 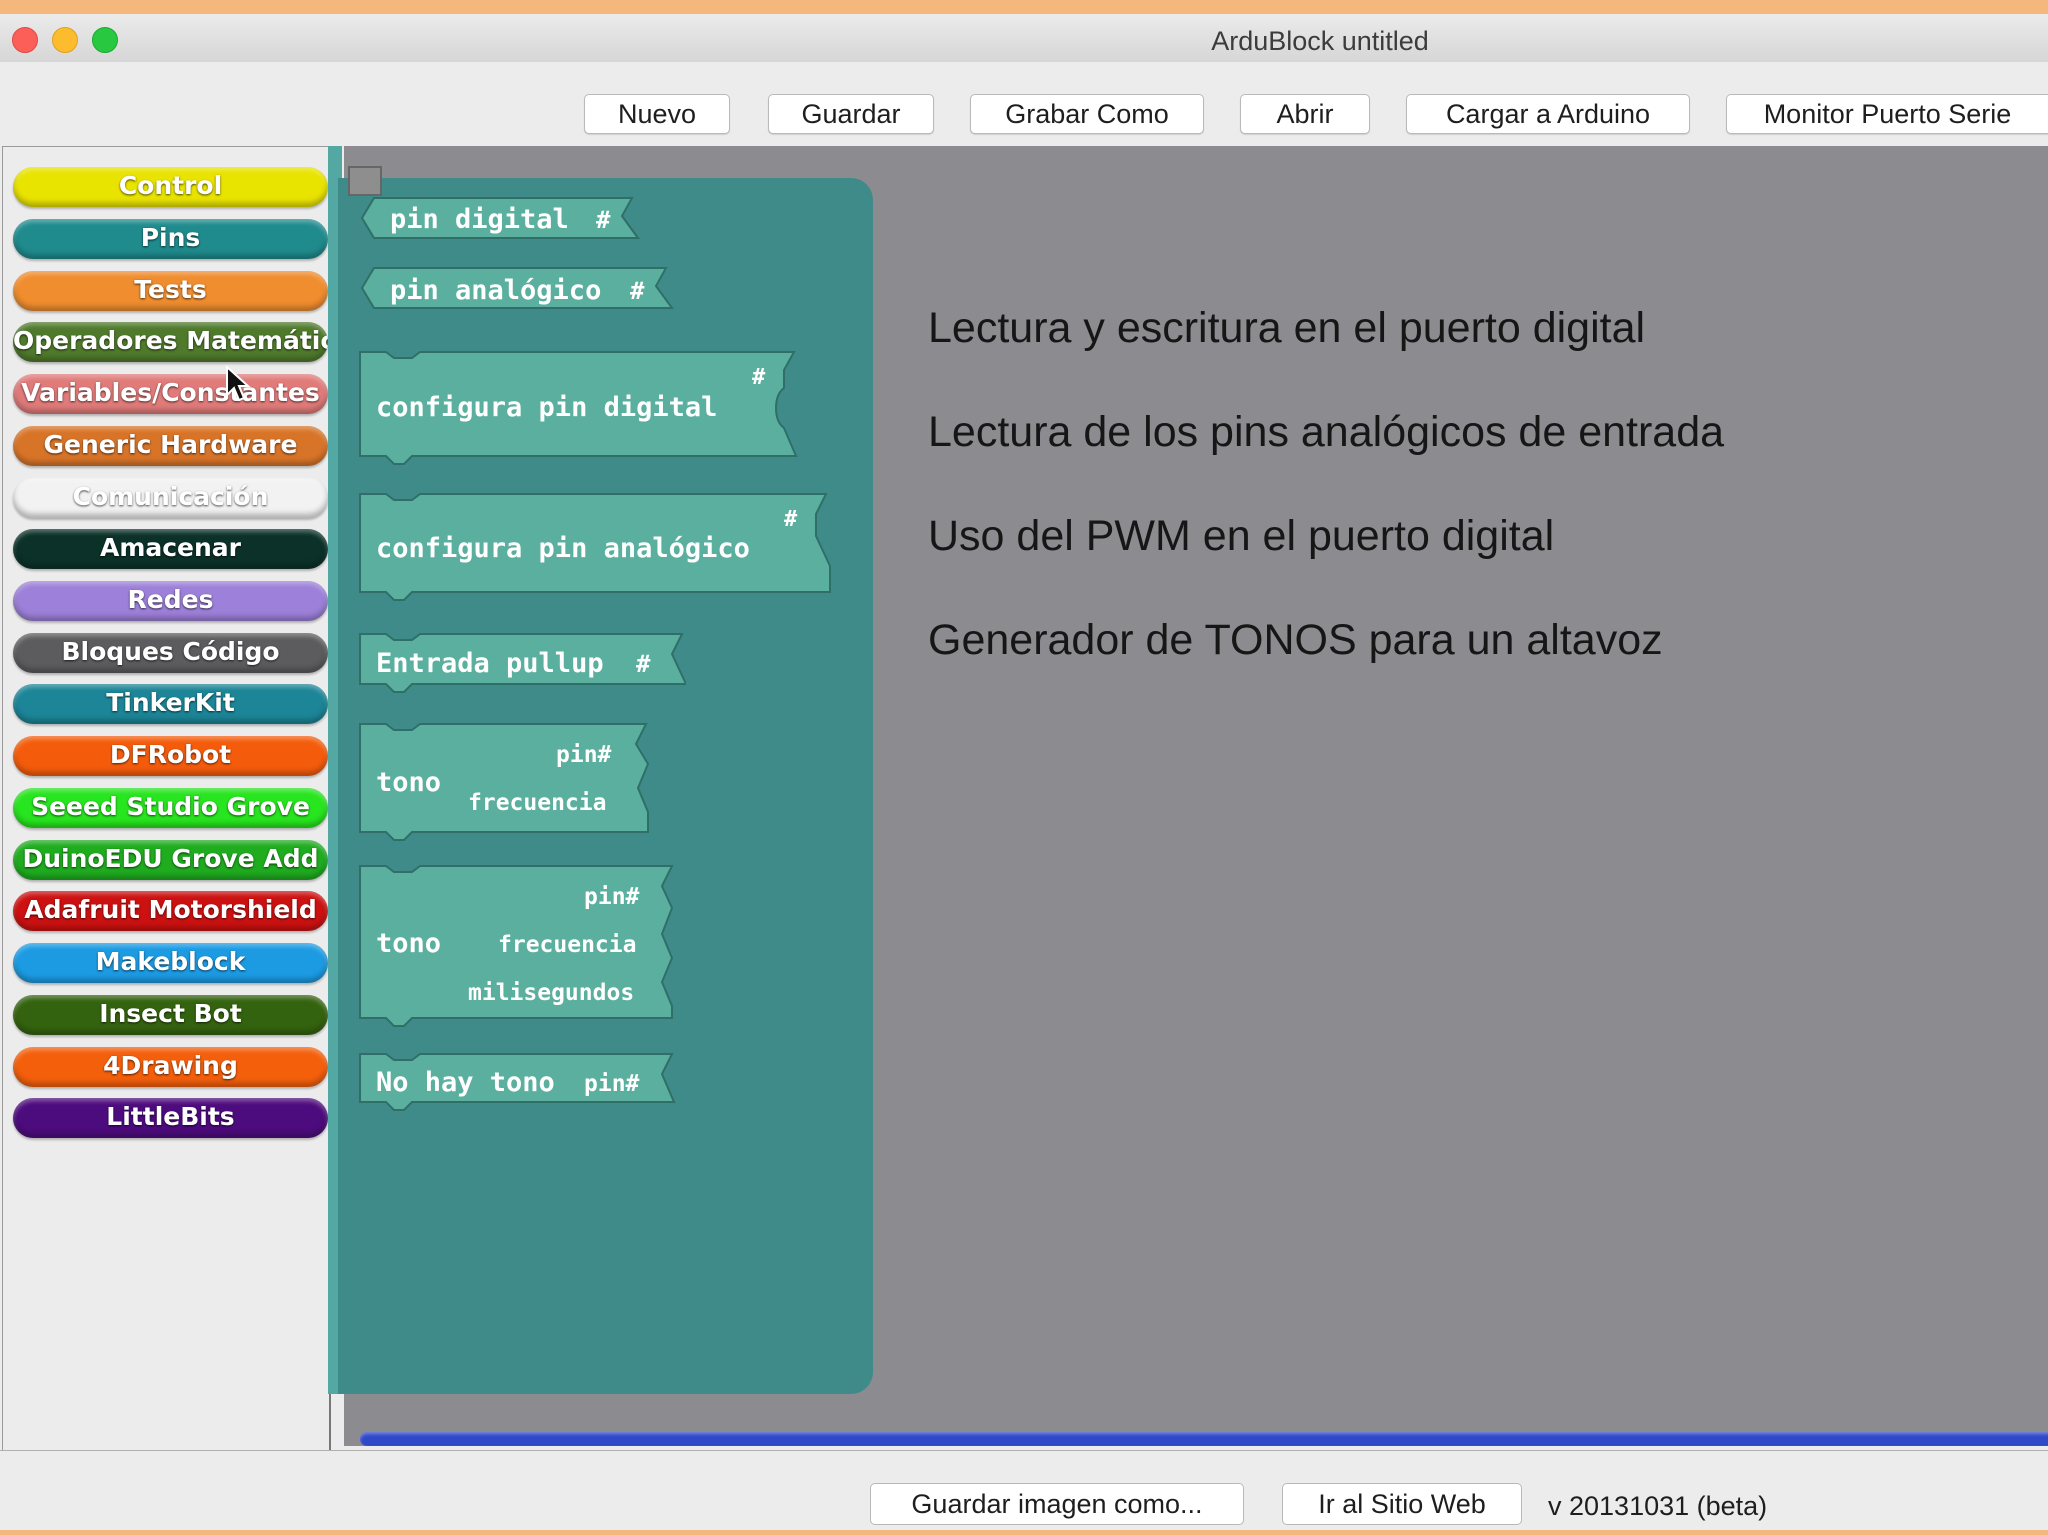 I want to click on save-button: Guardar, so click(x=851, y=114).